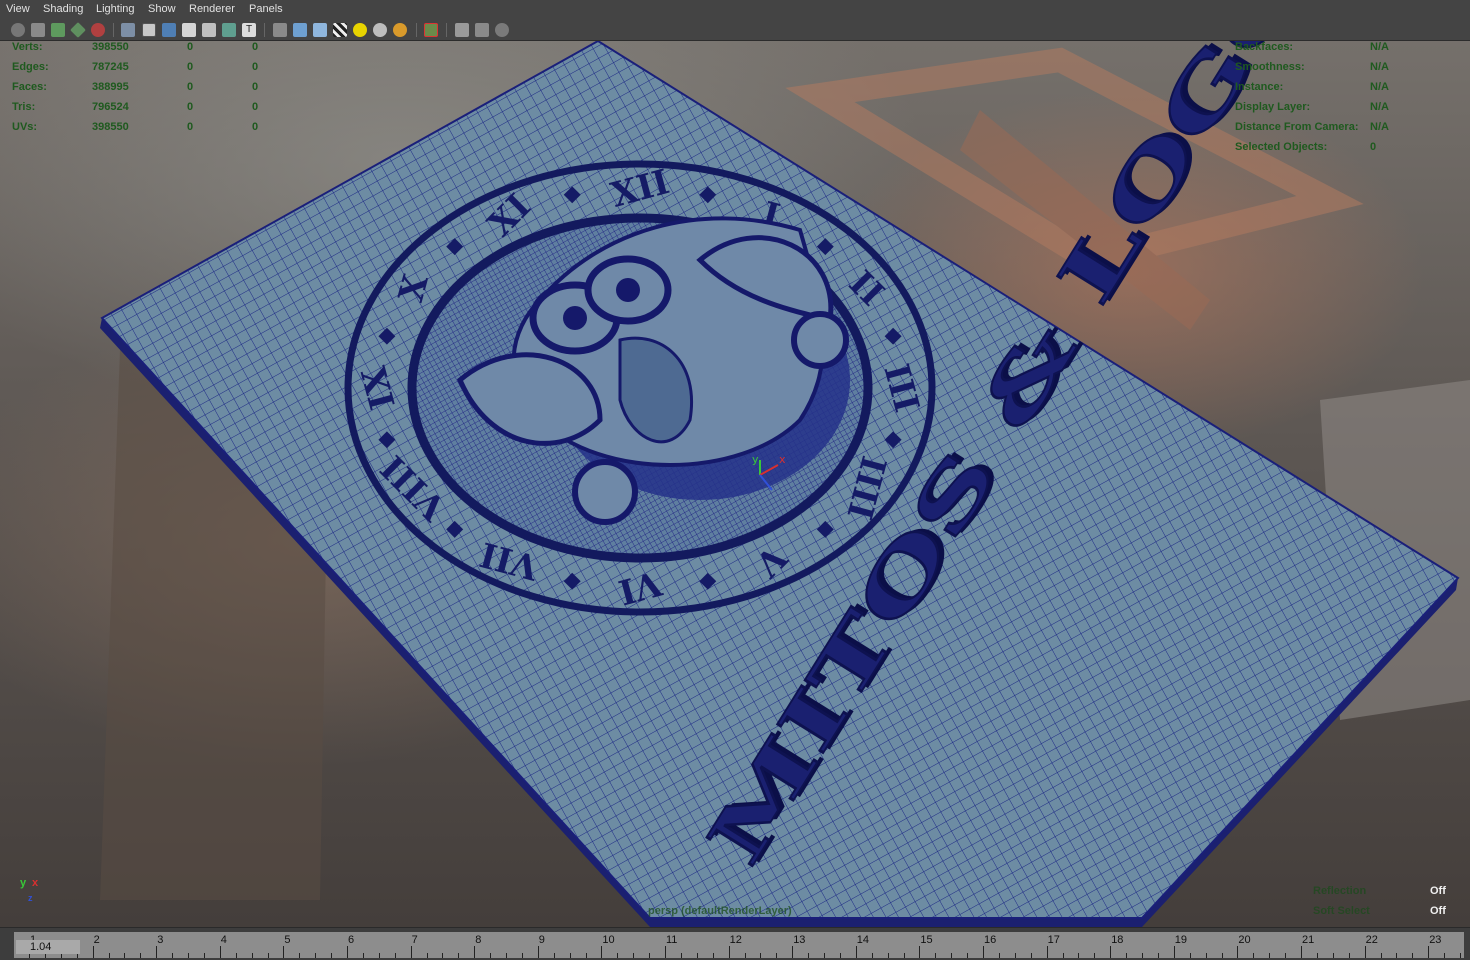 The image size is (1470, 960). Describe the element at coordinates (209, 30) in the screenshot. I see `bounding-box-icon` at that location.